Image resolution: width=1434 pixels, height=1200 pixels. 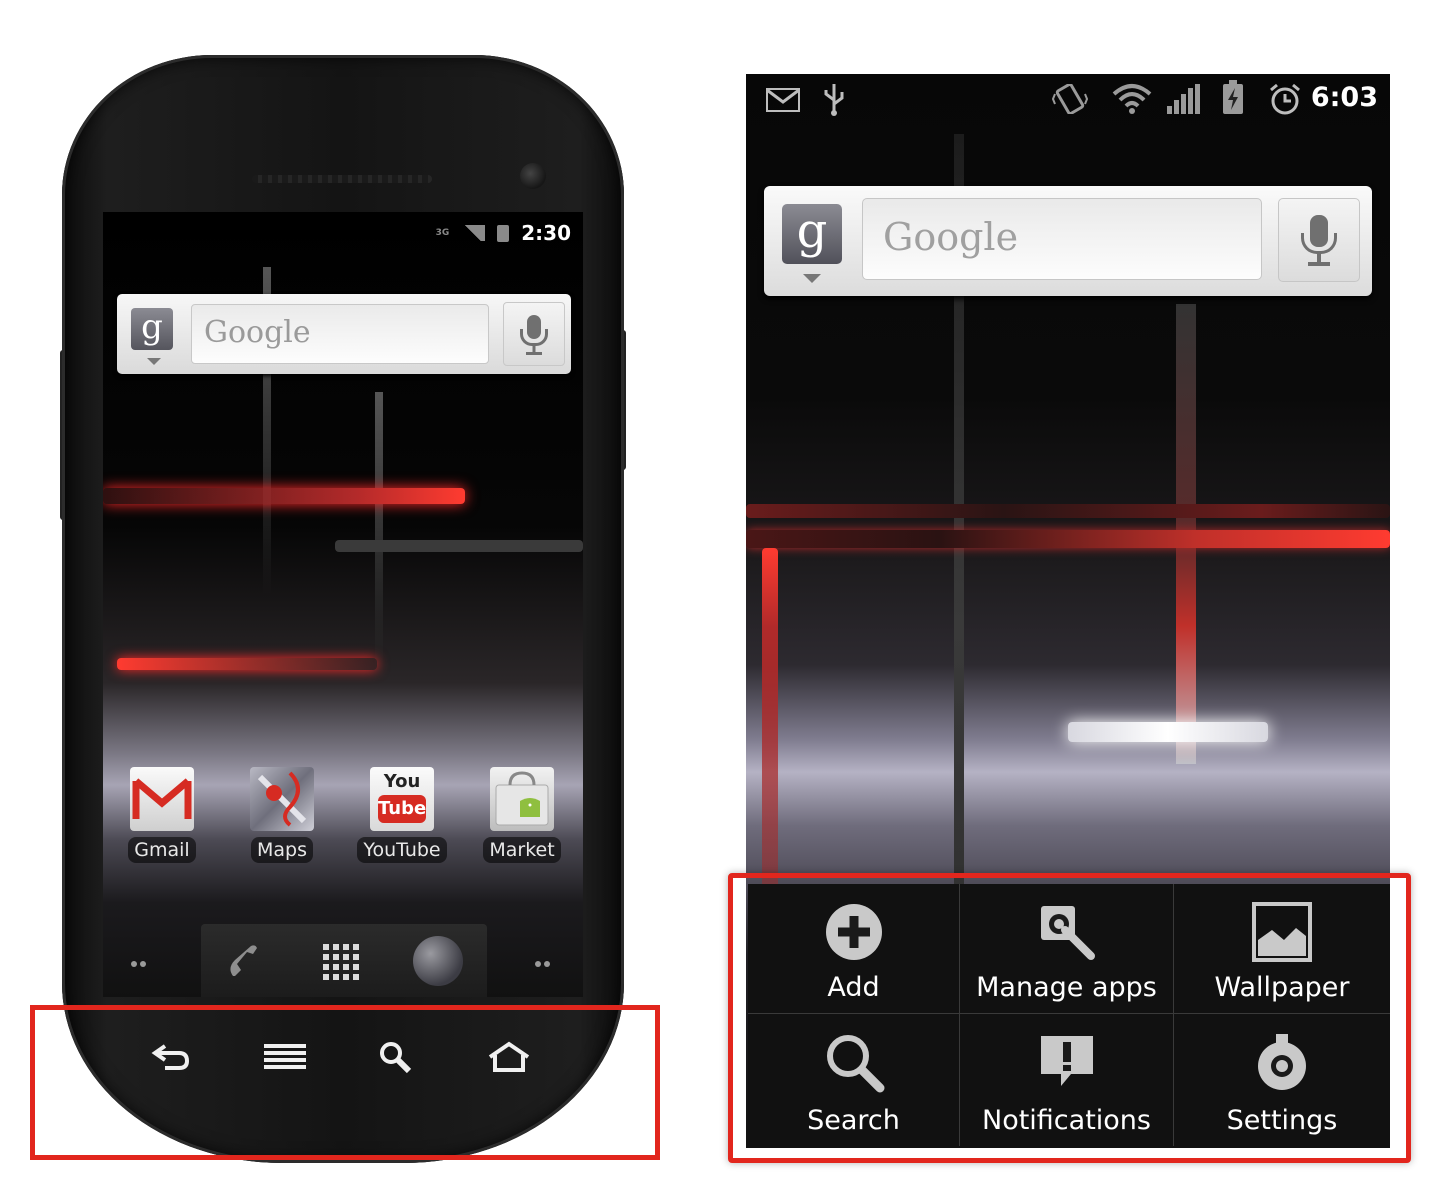 I want to click on gmail-notification-icon, so click(x=783, y=100).